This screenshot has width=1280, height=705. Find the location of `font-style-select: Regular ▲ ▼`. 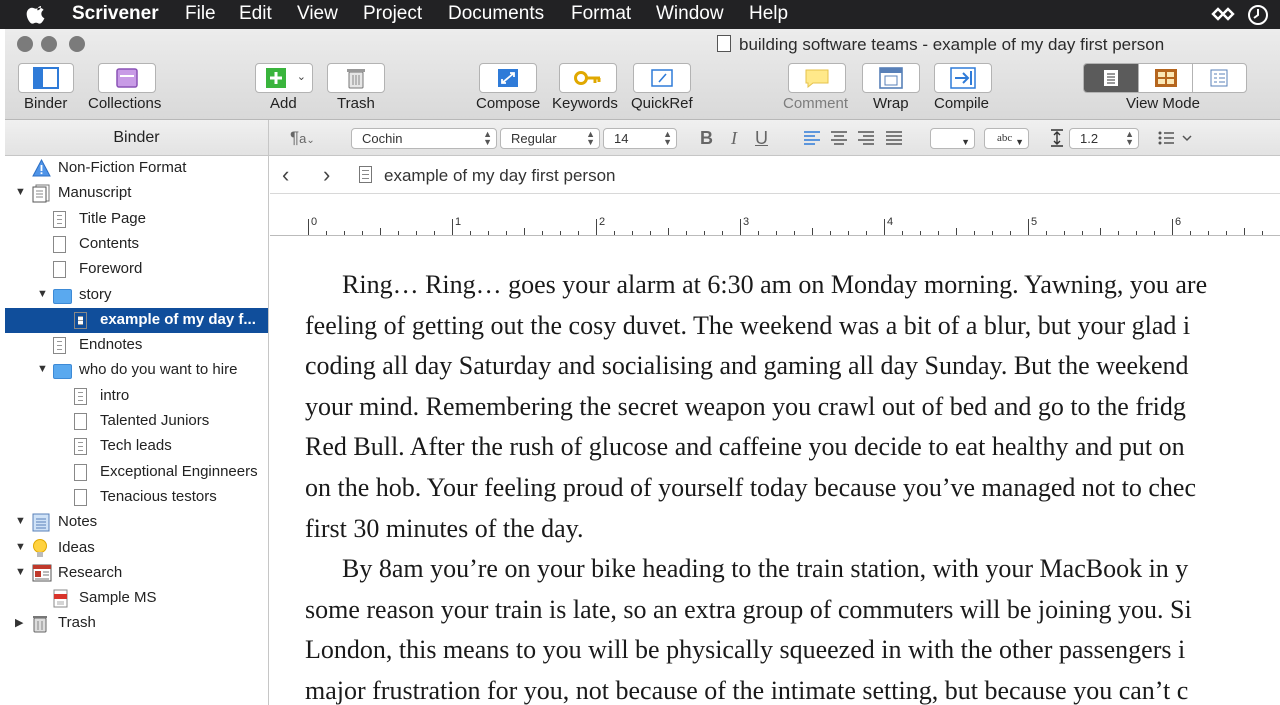

font-style-select: Regular ▲ ▼ is located at coordinates (550, 138).